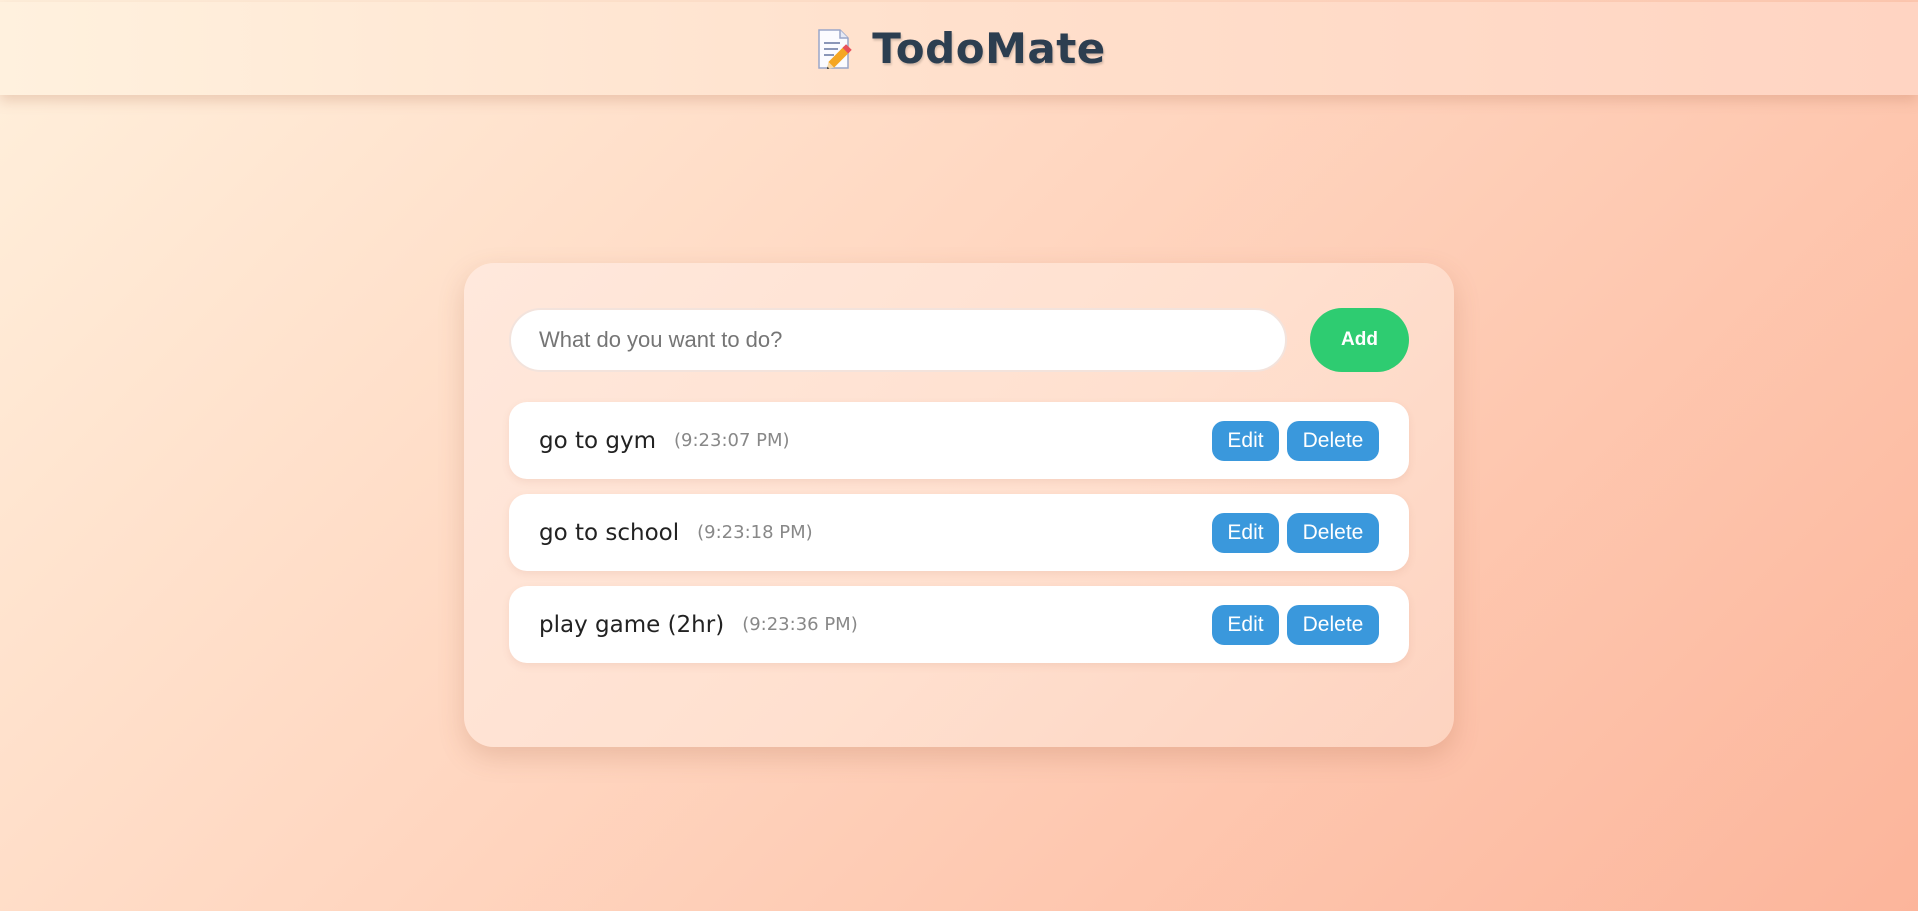 This screenshot has height=911, width=1918. I want to click on add-todo-form: Add, so click(959, 340).